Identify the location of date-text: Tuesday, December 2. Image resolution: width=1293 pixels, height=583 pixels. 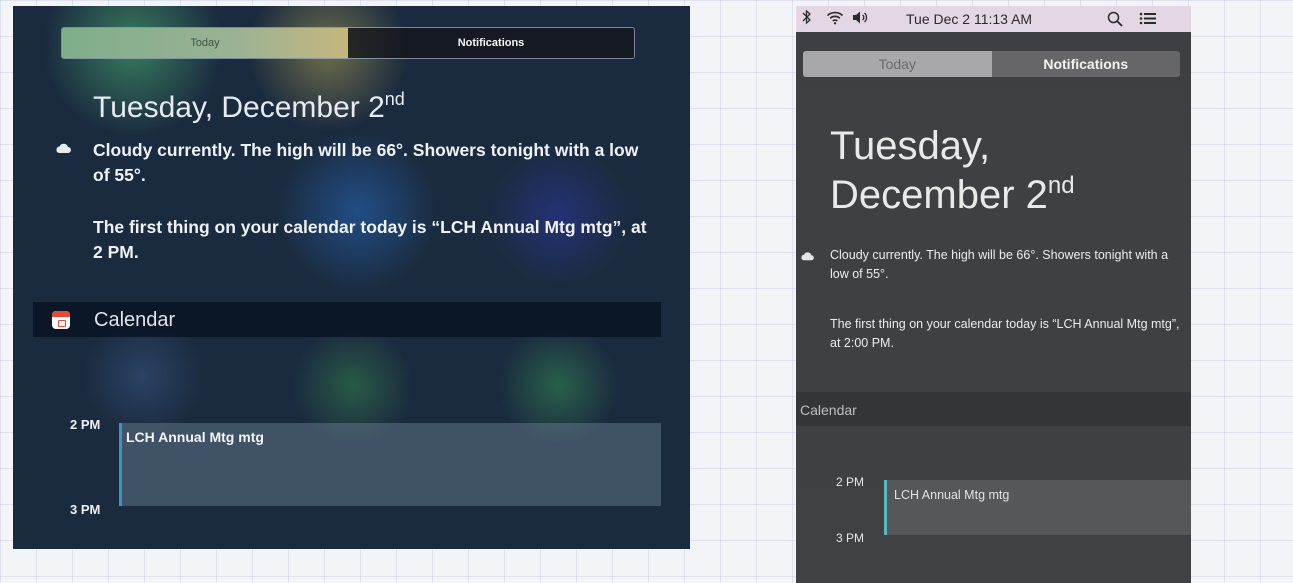
(239, 107).